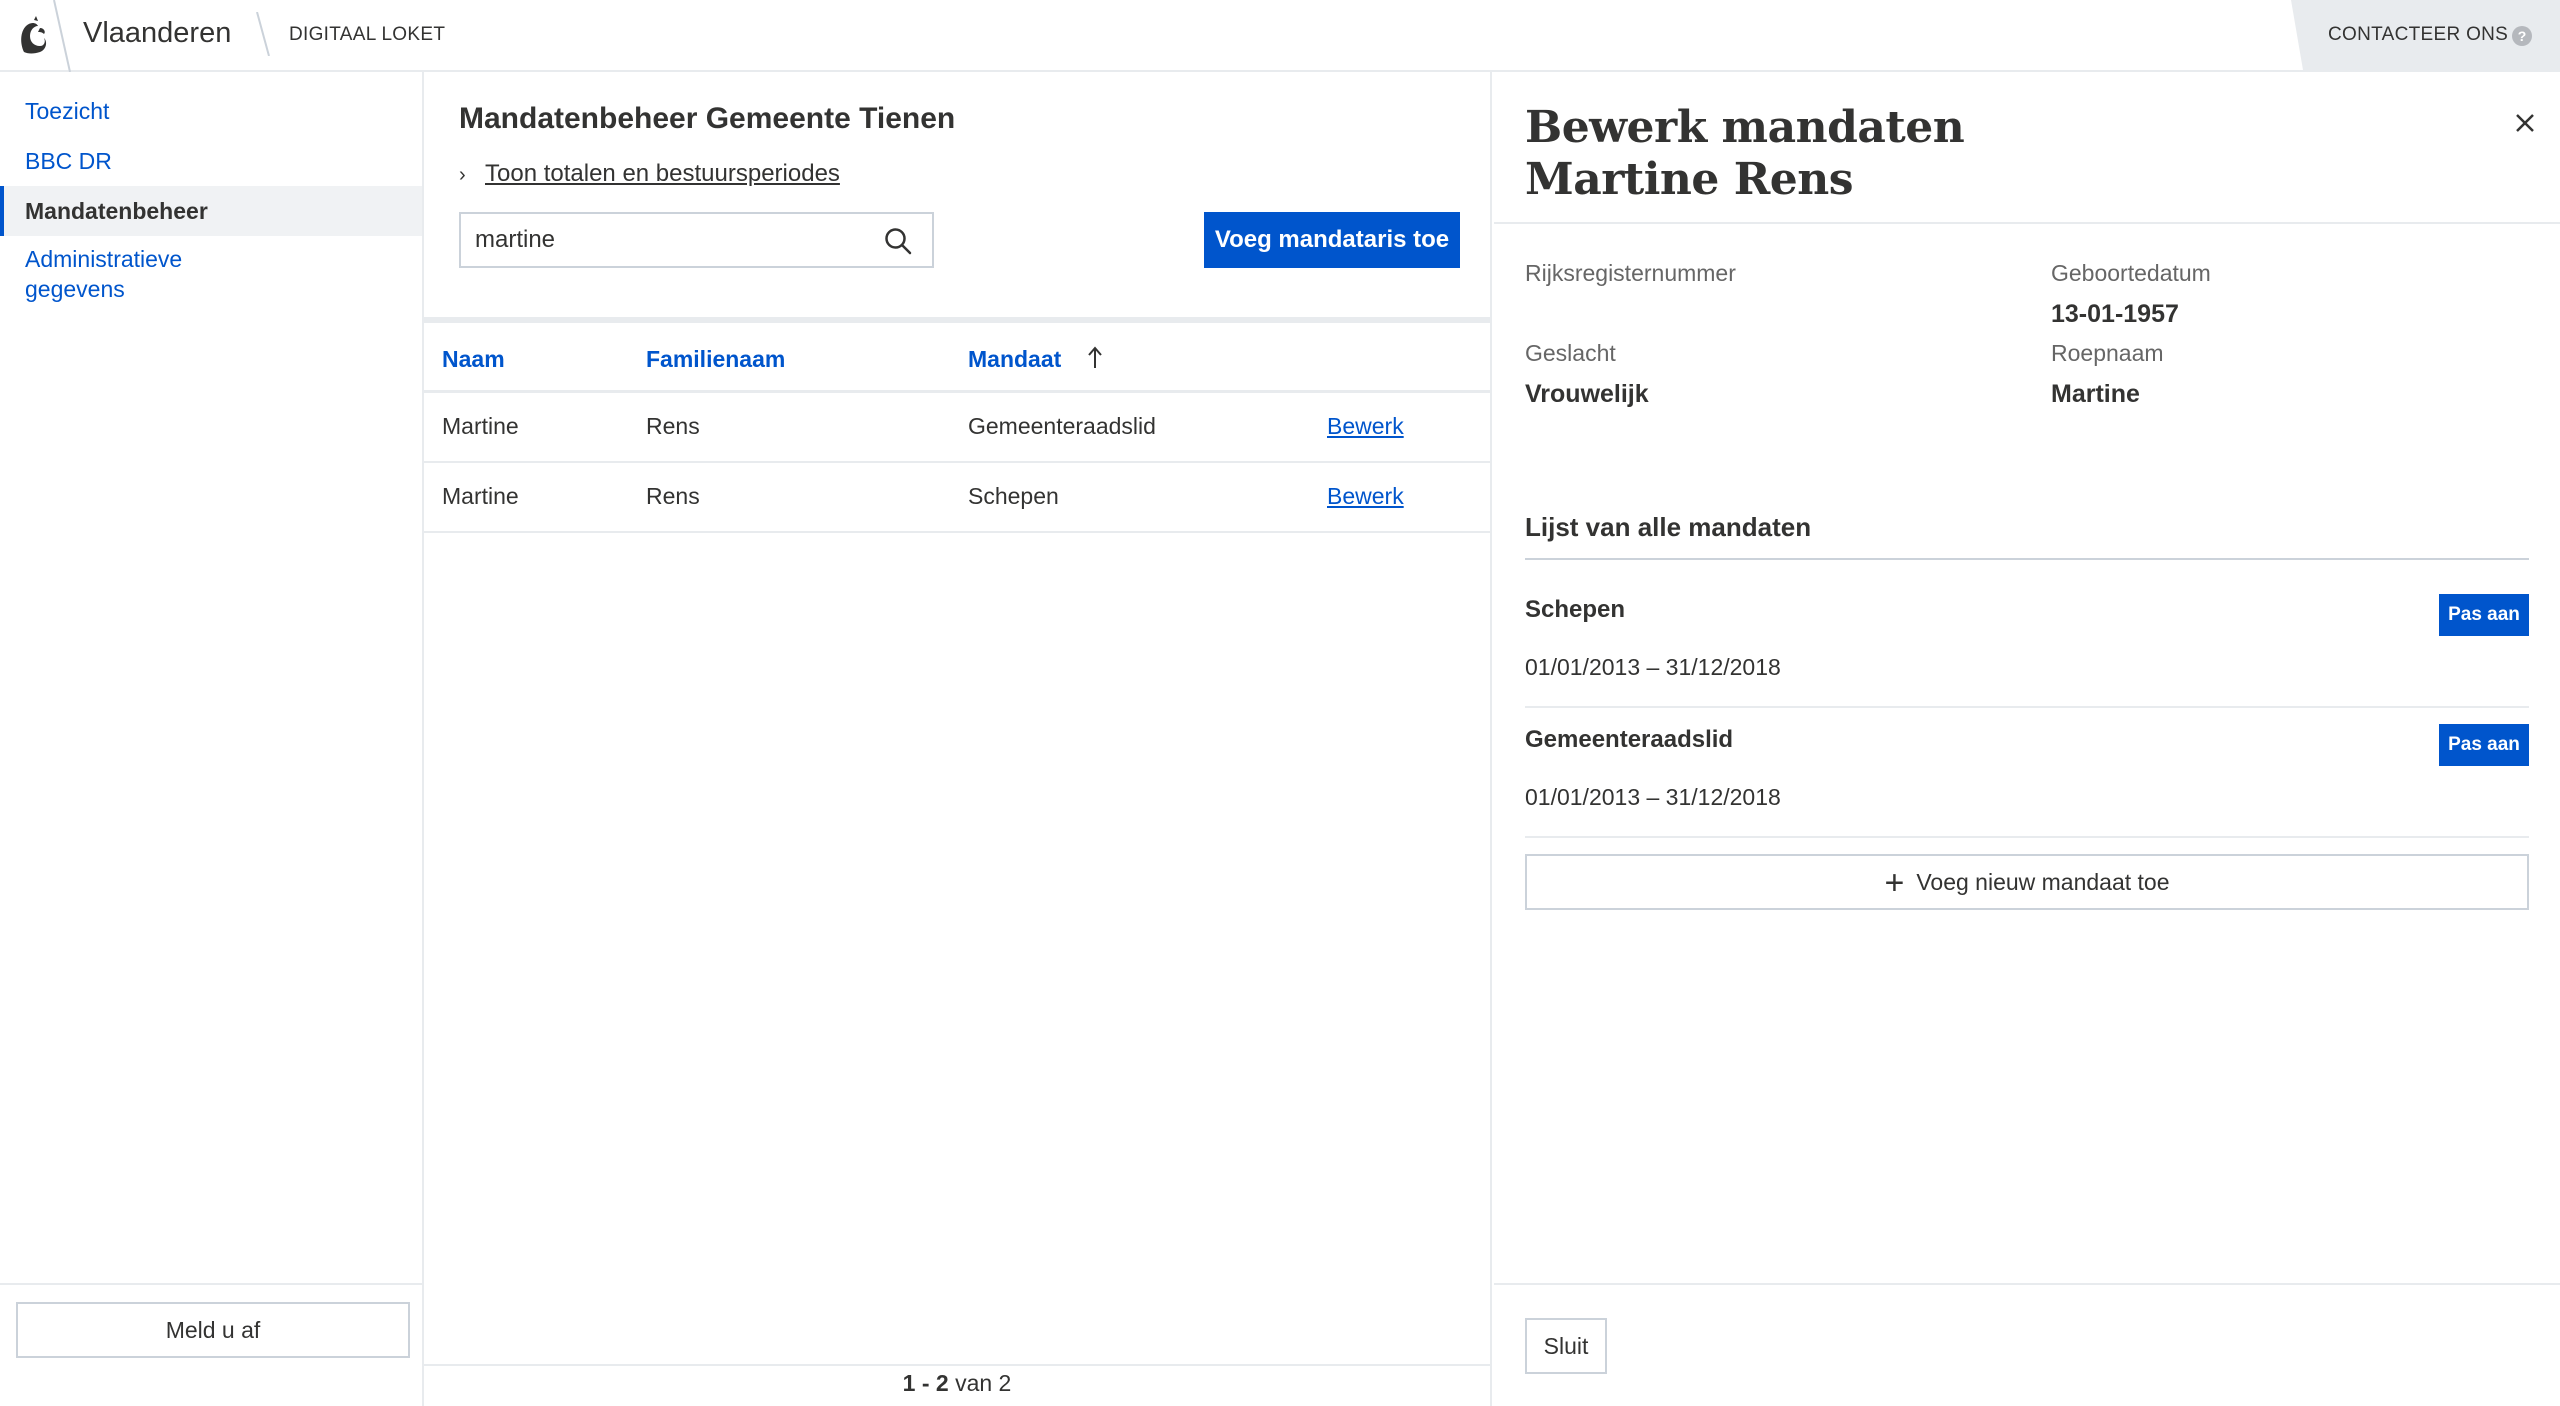  I want to click on section-divider, so click(2027, 559).